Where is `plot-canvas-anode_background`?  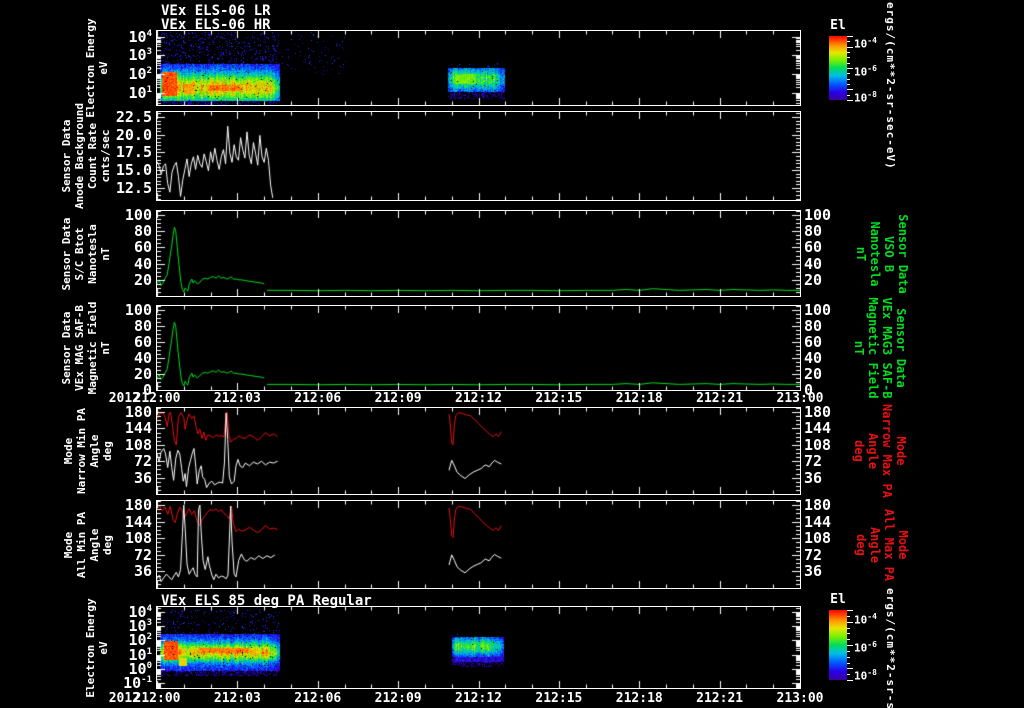 plot-canvas-anode_background is located at coordinates (478, 156).